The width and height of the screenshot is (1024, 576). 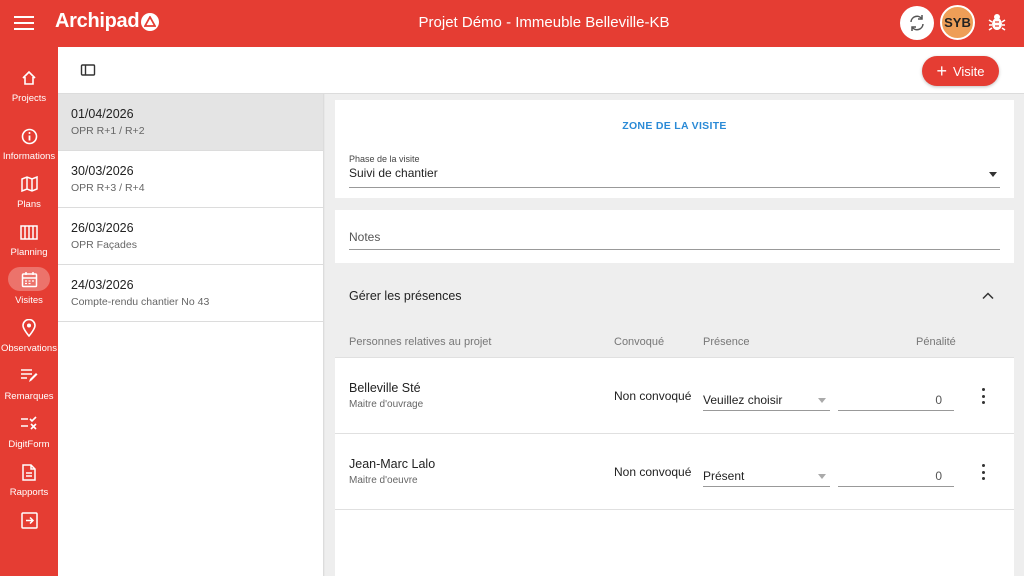 What do you see at coordinates (190, 293) in the screenshot?
I see `visit-list-item: 24/03/2026 Compte-rendu chantier No 43` at bounding box center [190, 293].